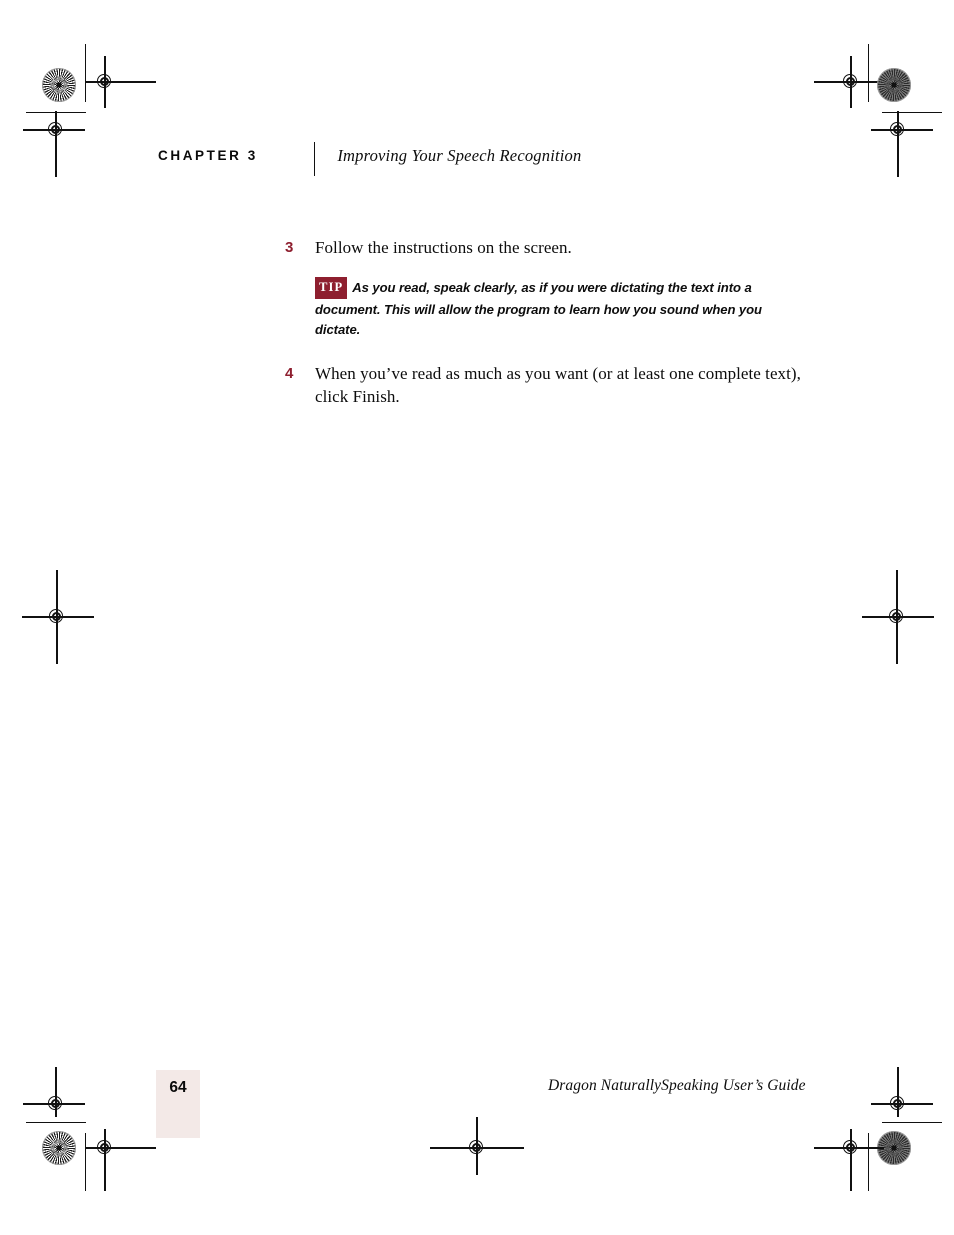 The width and height of the screenshot is (954, 1235). Describe the element at coordinates (54, 1092) in the screenshot. I see `registration-crosshair-bottom-left-upper` at that location.